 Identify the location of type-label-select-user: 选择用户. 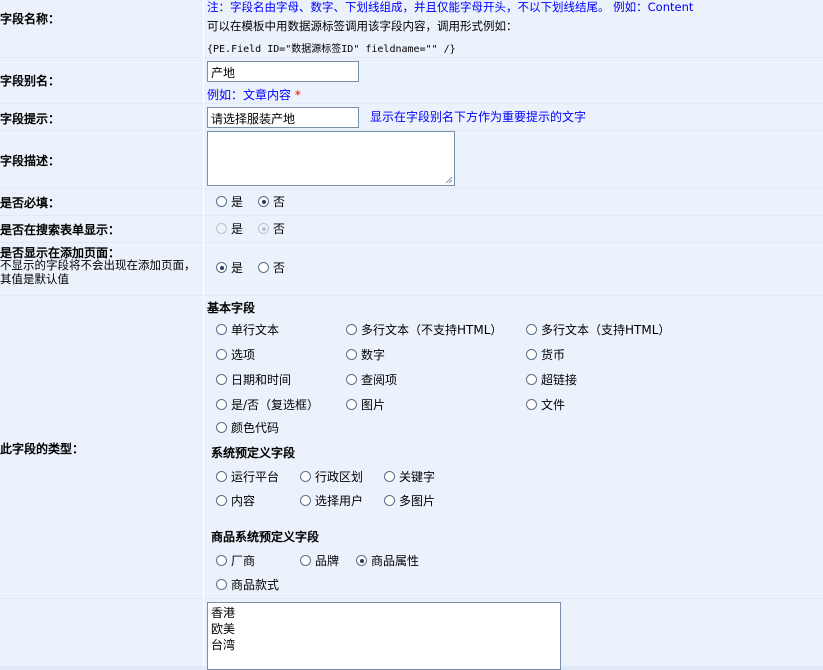
(339, 500).